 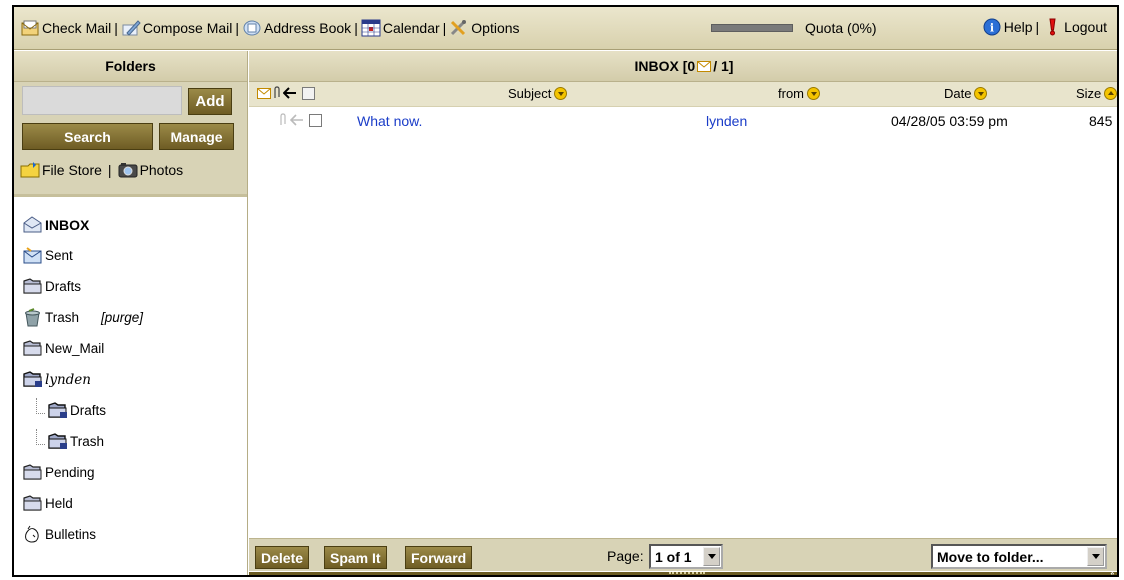 What do you see at coordinates (134, 348) in the screenshot?
I see `folder-new-mail: New_Mail` at bounding box center [134, 348].